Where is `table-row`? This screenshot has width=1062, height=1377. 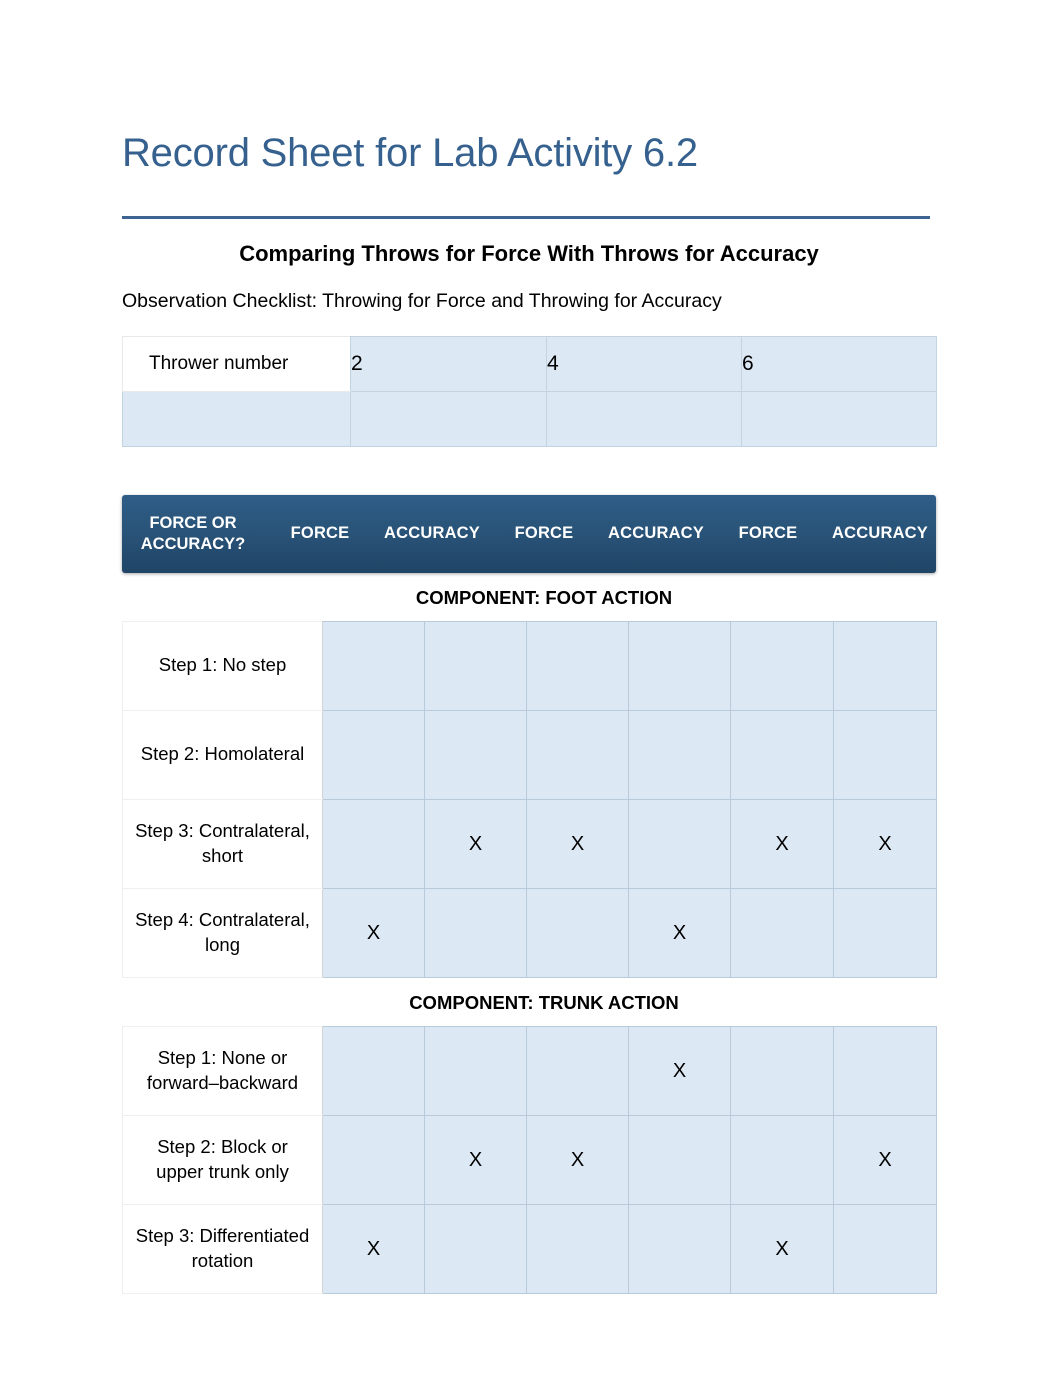
table-row is located at coordinates (529, 418).